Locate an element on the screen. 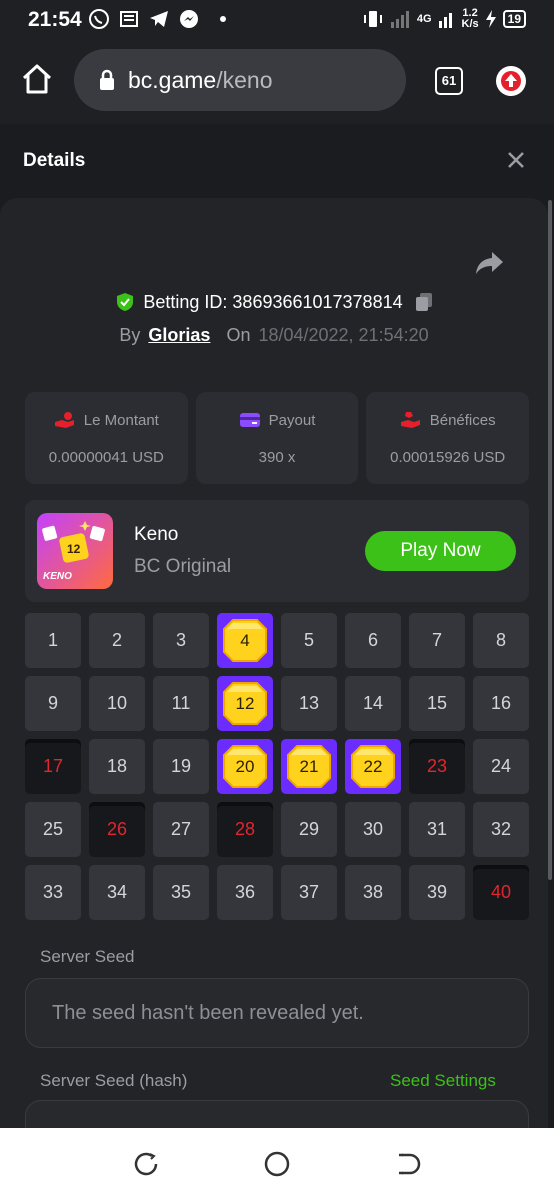 This screenshot has width=554, height=1200. network-type: 4G is located at coordinates (424, 18).